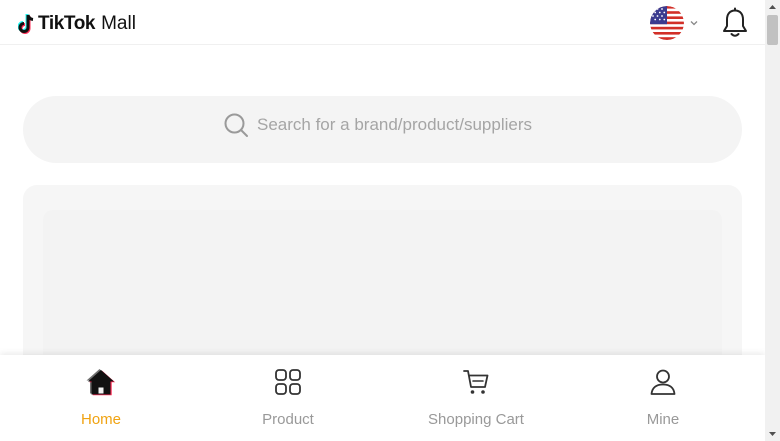 The image size is (780, 441). What do you see at coordinates (772, 30) in the screenshot?
I see `scrollbar-thumb` at bounding box center [772, 30].